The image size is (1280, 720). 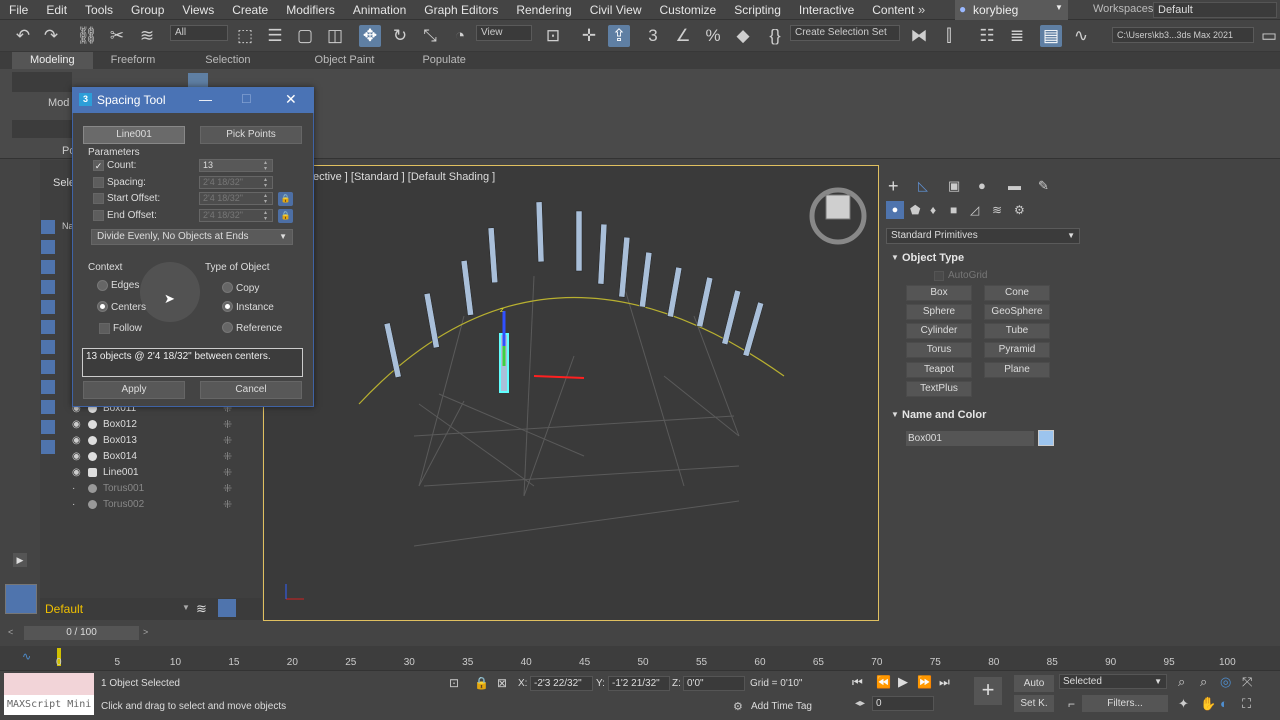 I want to click on filter-helpers-icon, so click(x=48, y=307).